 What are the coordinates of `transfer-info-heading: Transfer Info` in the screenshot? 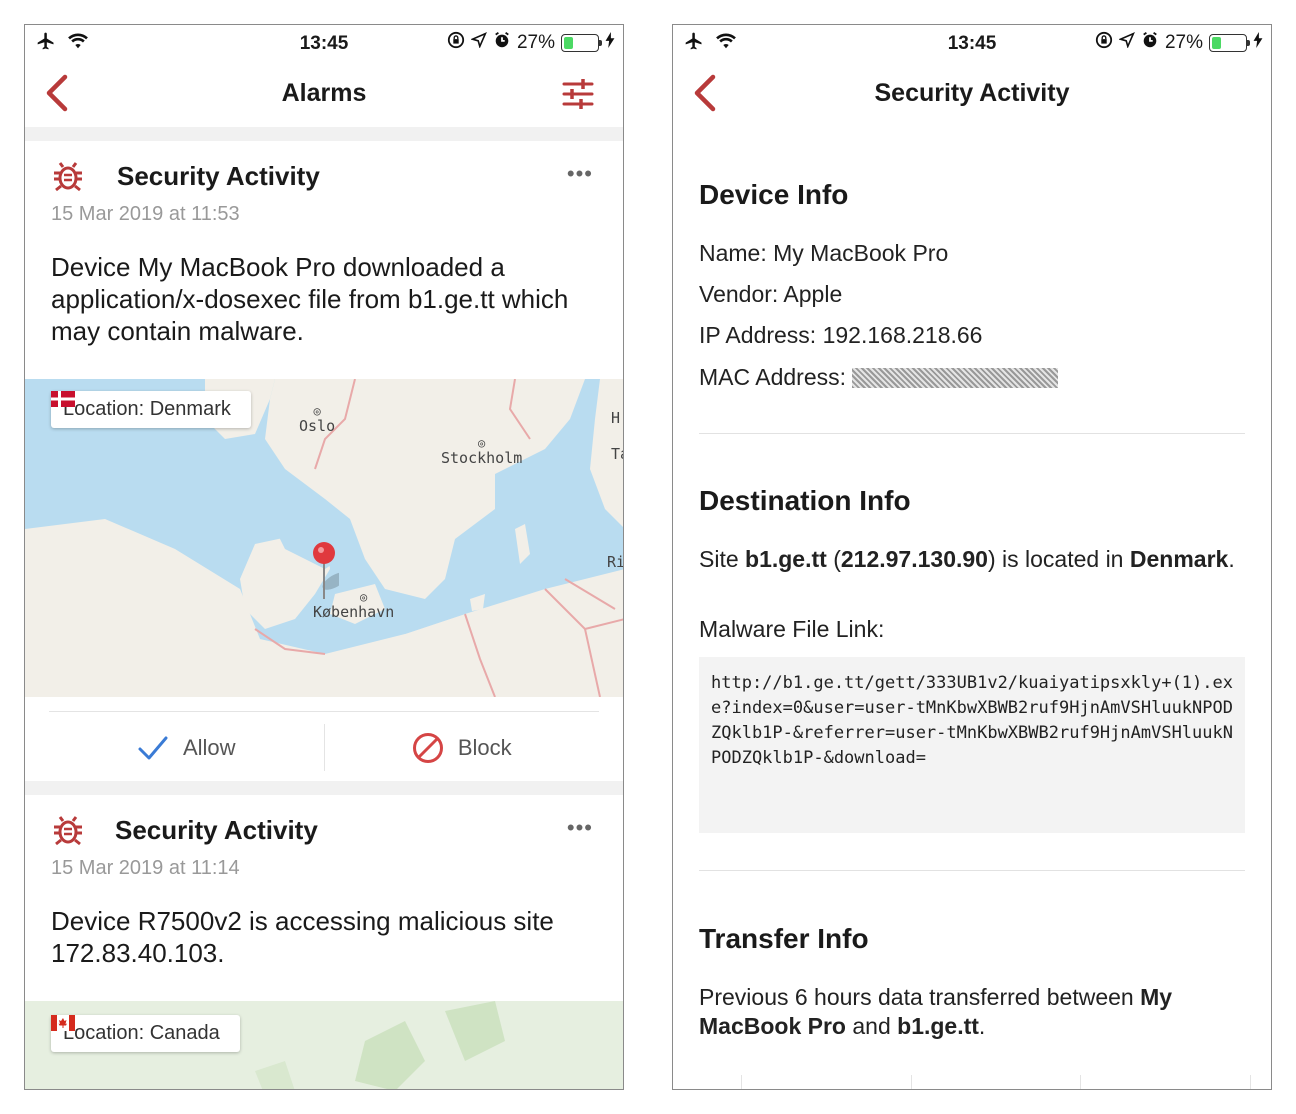 It's located at (784, 938).